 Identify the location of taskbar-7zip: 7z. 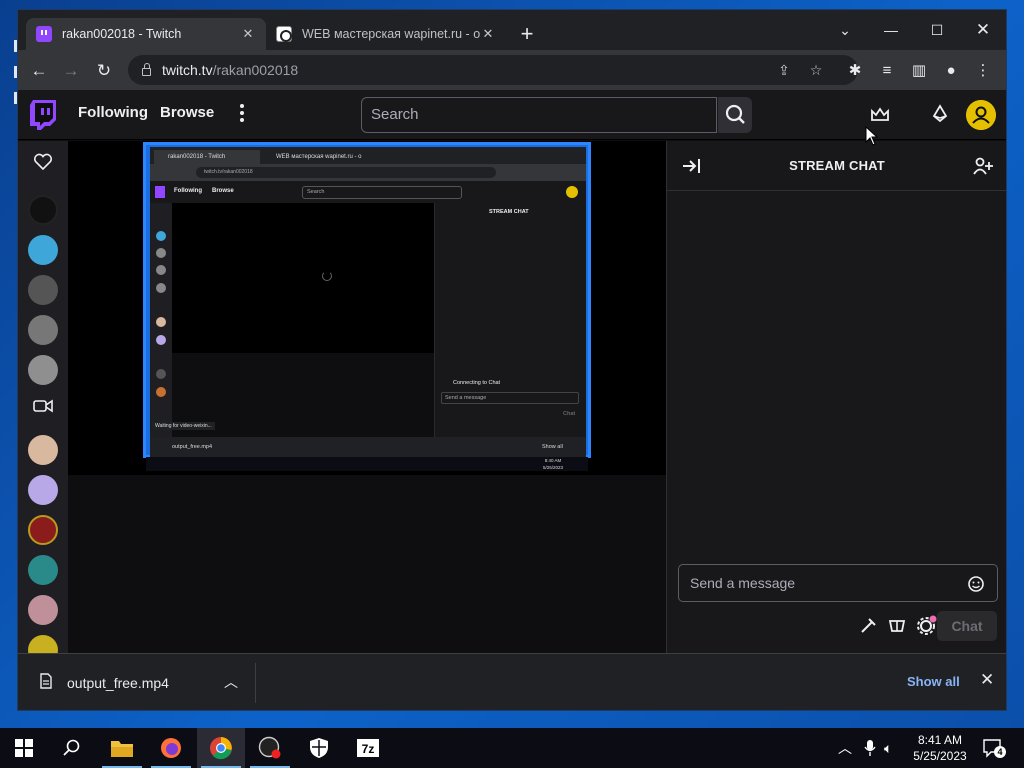
(368, 748).